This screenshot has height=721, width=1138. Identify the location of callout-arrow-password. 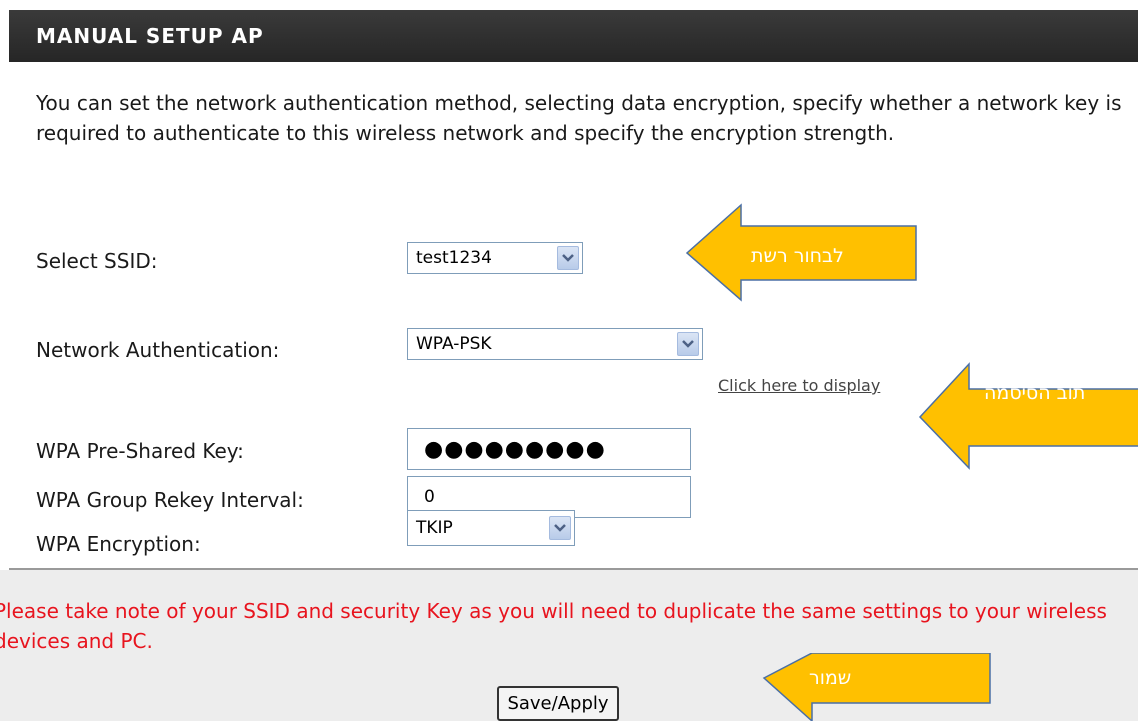
(1028, 416).